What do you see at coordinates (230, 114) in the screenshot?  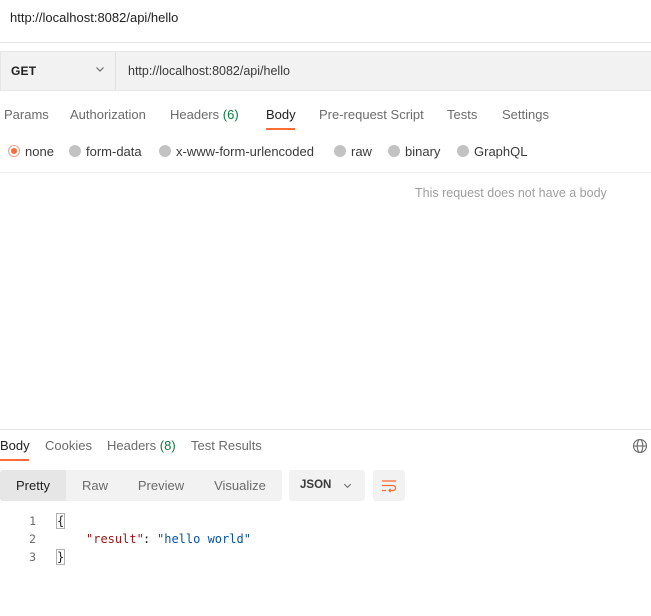 I see `headers-count: (6)` at bounding box center [230, 114].